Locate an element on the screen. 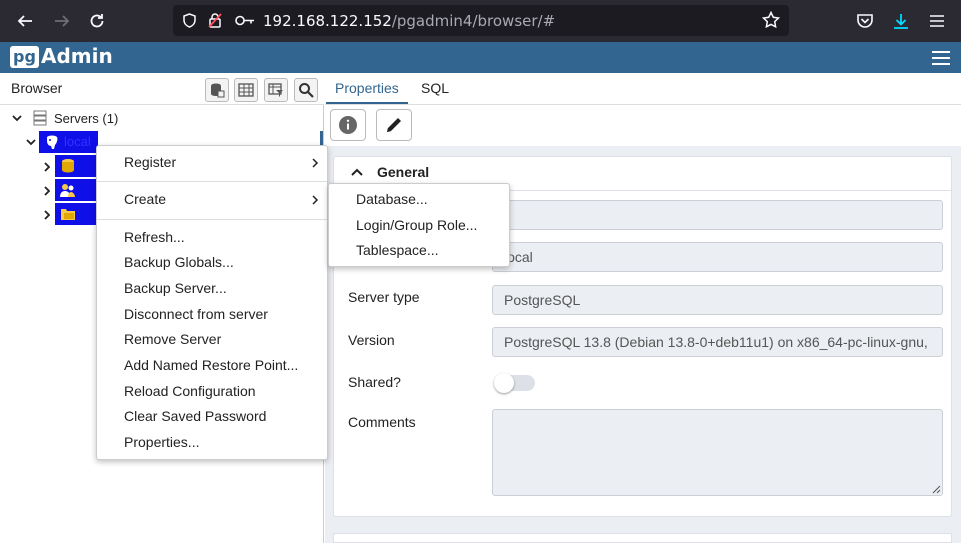 The image size is (961, 543). filtered-rows-button is located at coordinates (276, 90).